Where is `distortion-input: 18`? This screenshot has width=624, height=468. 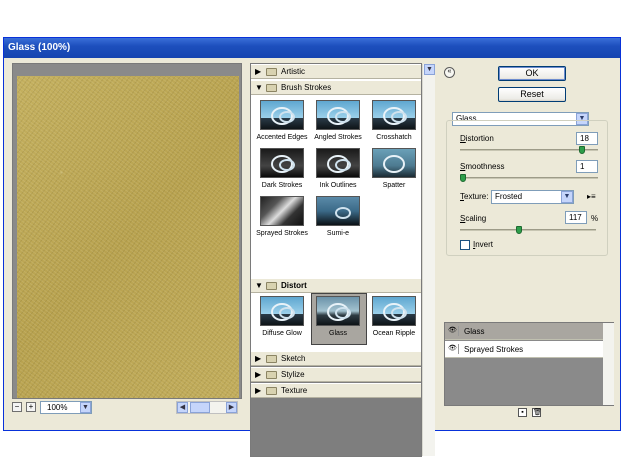 distortion-input: 18 is located at coordinates (587, 138).